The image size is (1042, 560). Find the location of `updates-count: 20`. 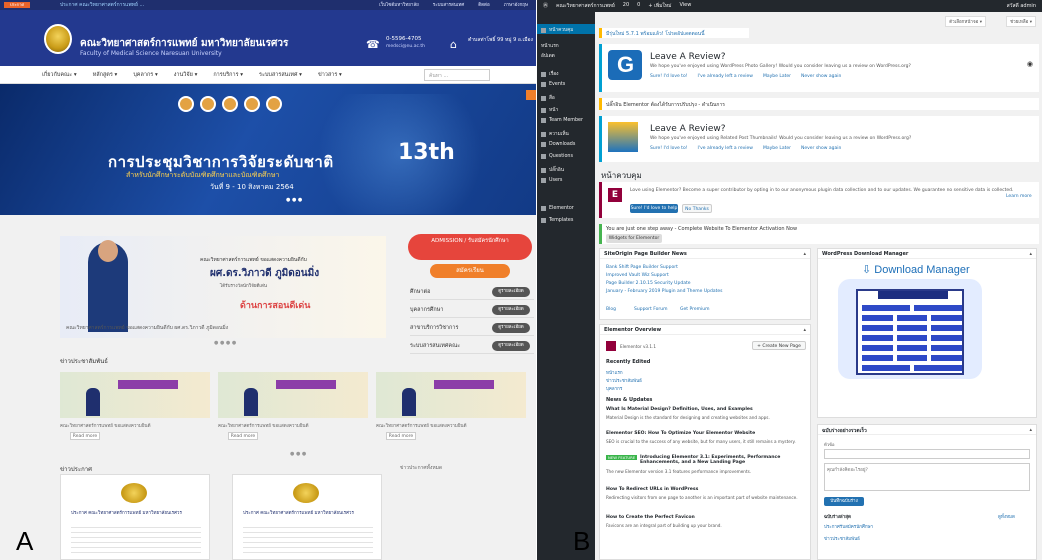

updates-count: 20 is located at coordinates (626, 6).